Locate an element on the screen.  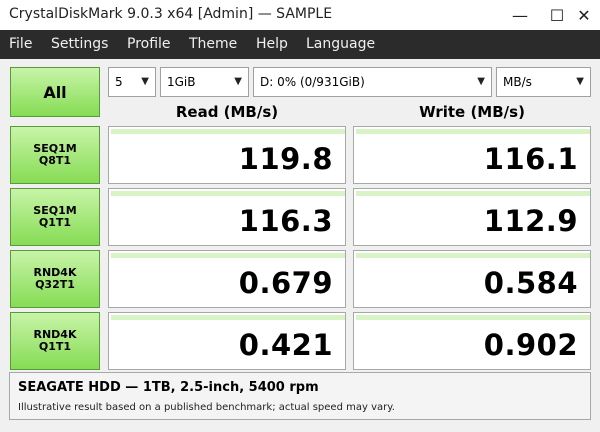
write-result-value: 0.584 is located at coordinates (530, 283).